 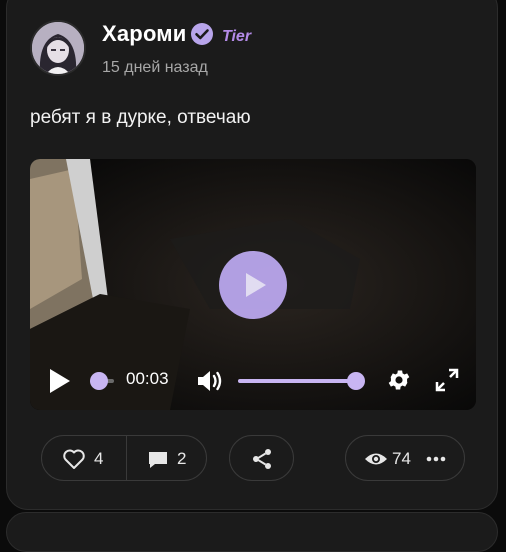 I want to click on next-post-card, so click(x=252, y=532).